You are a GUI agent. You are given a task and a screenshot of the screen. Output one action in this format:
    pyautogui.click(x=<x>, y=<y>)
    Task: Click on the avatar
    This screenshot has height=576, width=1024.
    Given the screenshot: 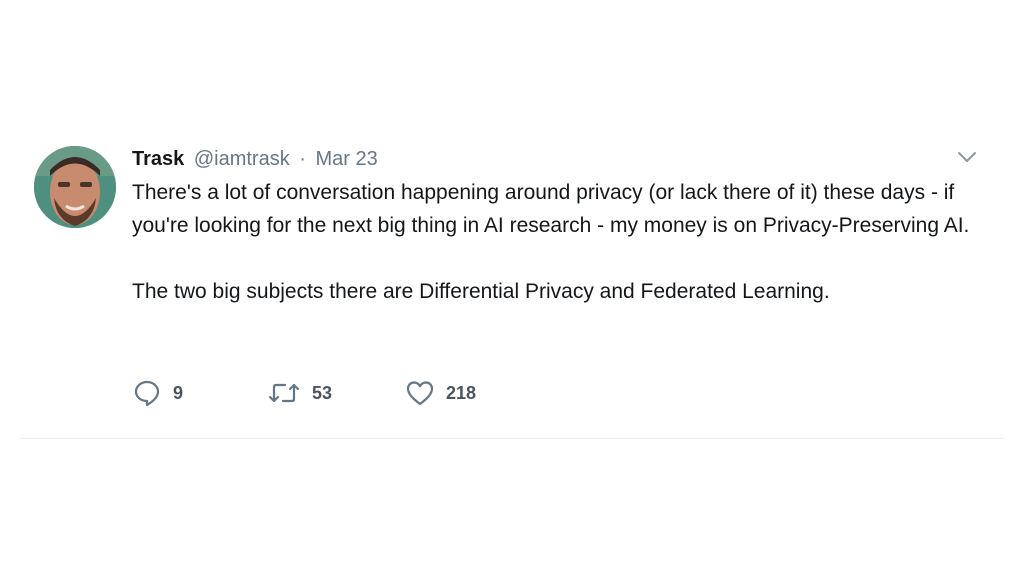 What is the action you would take?
    pyautogui.click(x=75, y=187)
    